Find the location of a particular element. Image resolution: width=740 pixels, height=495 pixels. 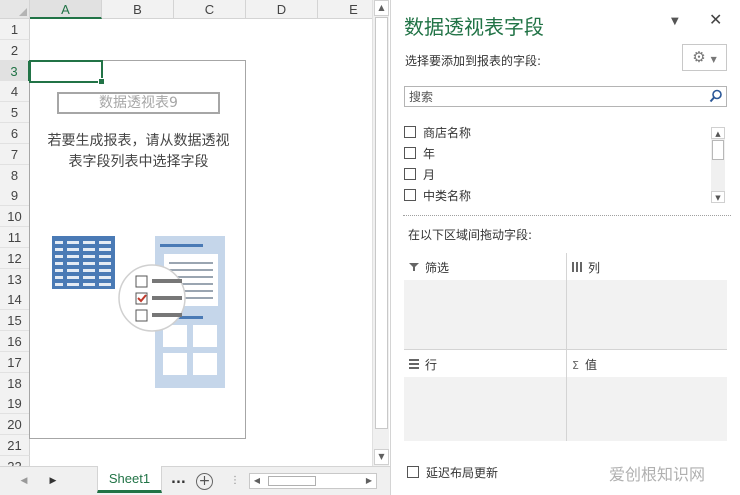

field-label: 年 is located at coordinates (429, 154).